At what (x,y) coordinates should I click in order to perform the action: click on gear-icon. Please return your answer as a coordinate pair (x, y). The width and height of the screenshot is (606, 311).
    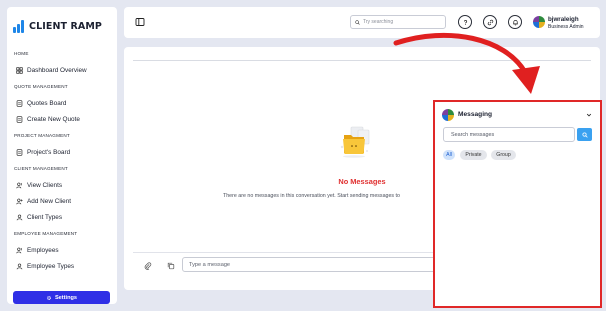
    Looking at the image, I should click on (48, 297).